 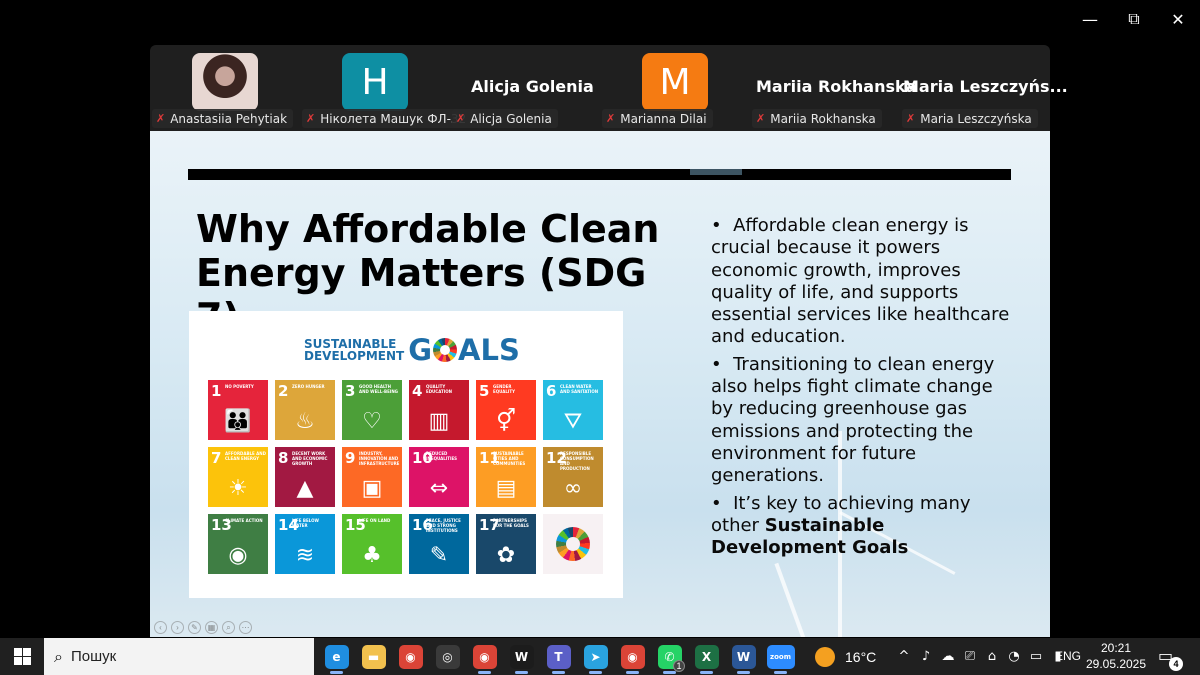 I want to click on sdg-header: SUSTAINABLE DEVELOPMENT G ALS, so click(x=412, y=350).